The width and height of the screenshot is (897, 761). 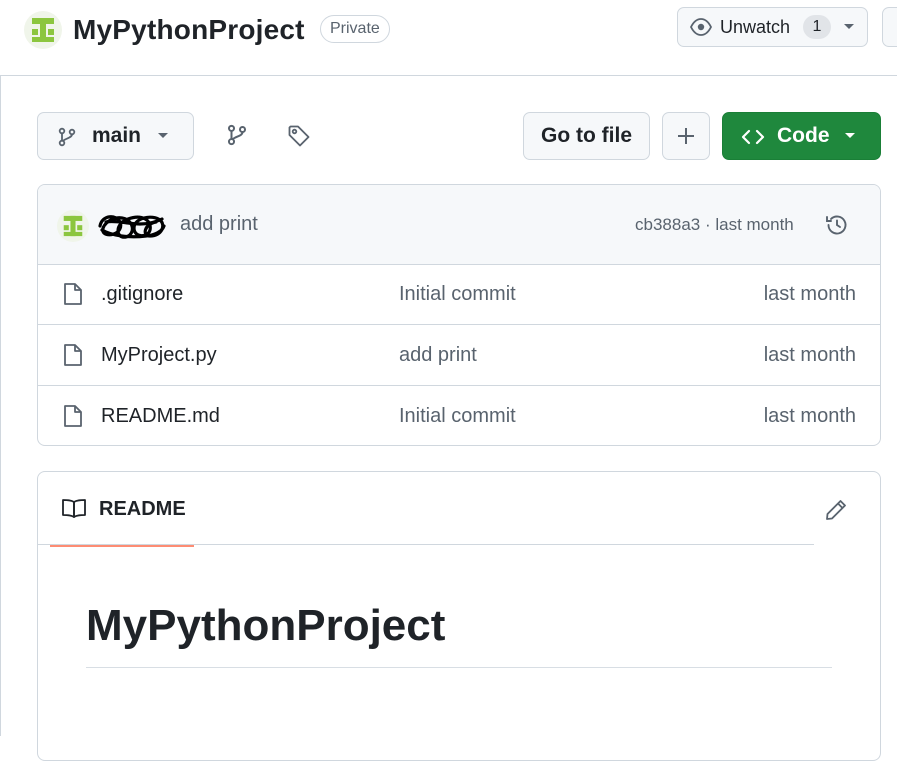 I want to click on commit-hash-date: cb388a3 · last month, so click(x=714, y=224).